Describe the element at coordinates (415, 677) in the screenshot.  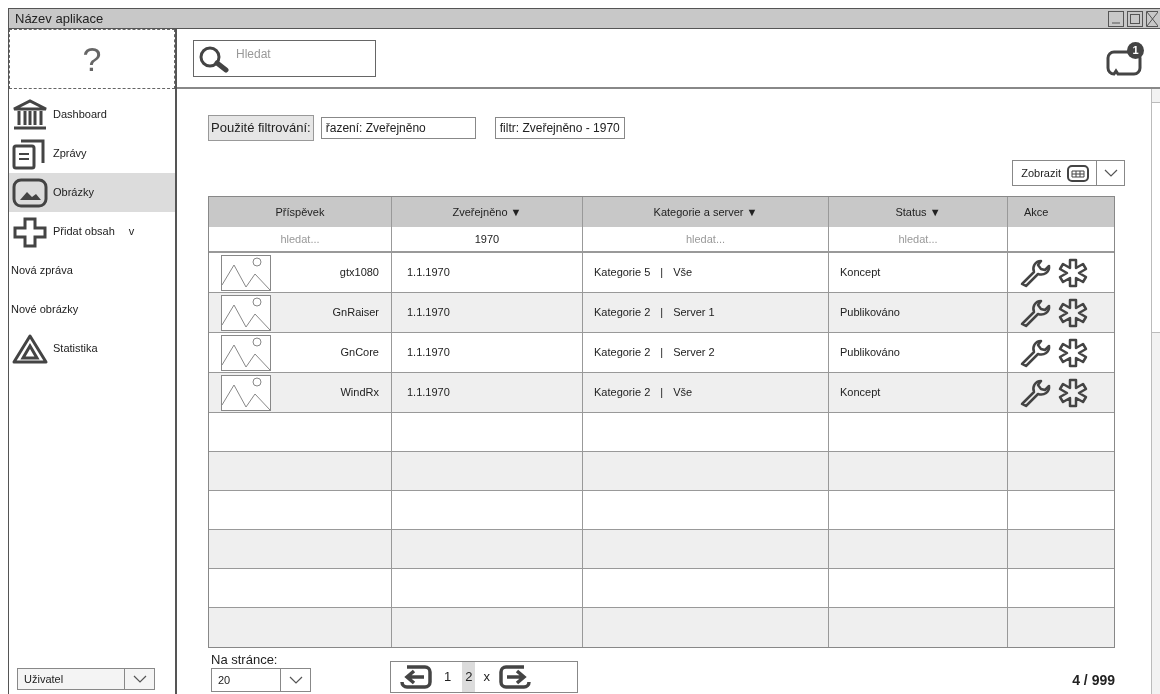
I see `arrow-left-icon` at that location.